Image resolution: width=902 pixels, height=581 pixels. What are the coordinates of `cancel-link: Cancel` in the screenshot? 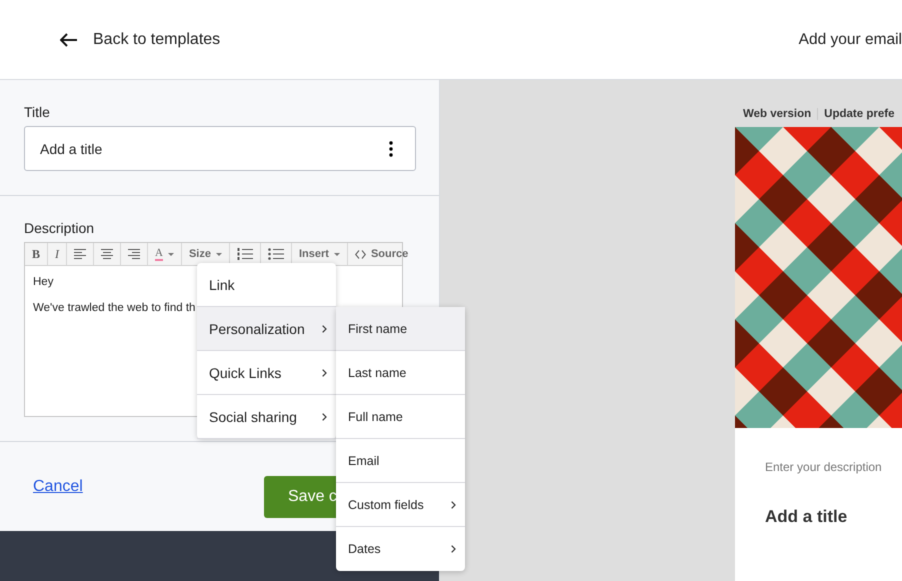 It's located at (58, 487).